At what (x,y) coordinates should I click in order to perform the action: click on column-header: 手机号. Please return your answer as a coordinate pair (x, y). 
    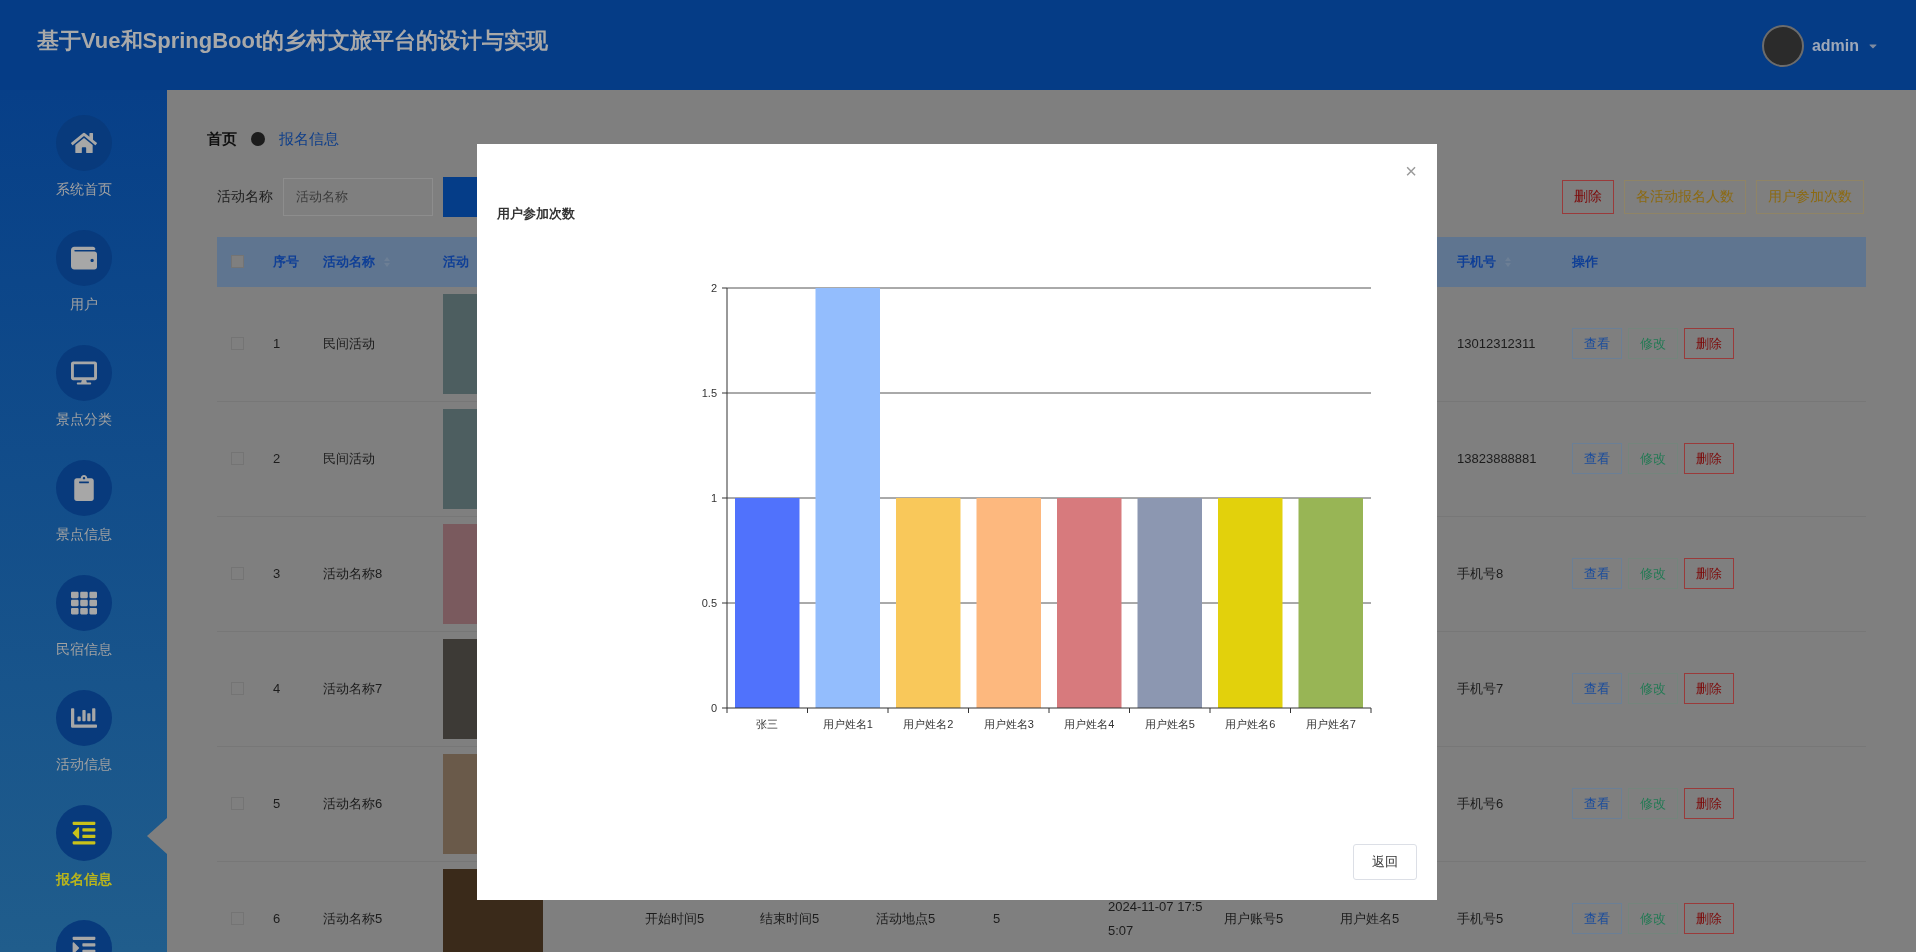
    Looking at the image, I should click on (1476, 261).